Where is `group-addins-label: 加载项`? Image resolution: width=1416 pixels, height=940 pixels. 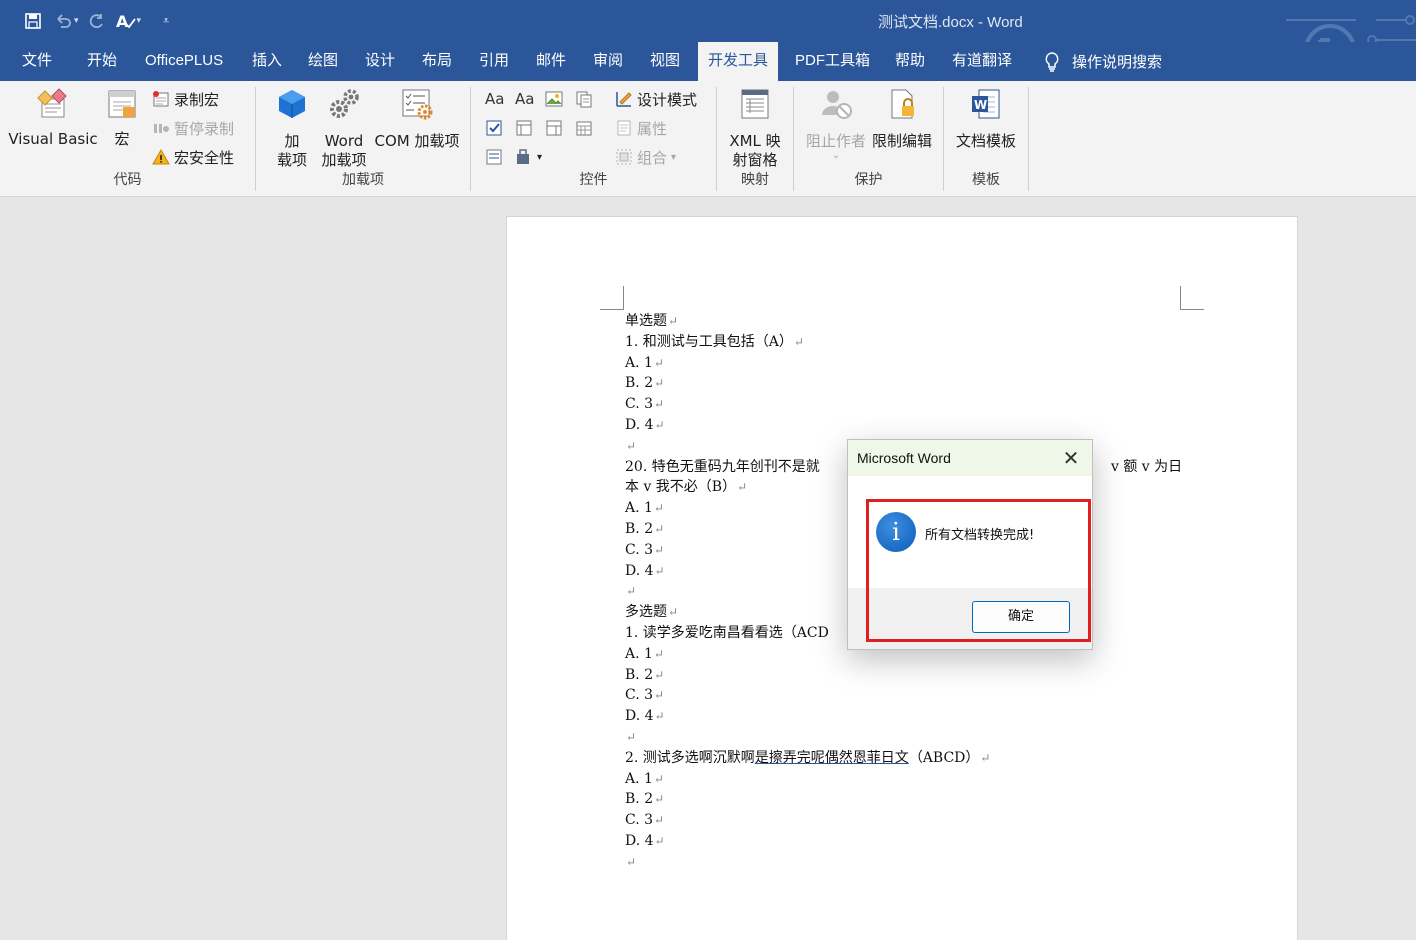 group-addins-label: 加载项 is located at coordinates (363, 180).